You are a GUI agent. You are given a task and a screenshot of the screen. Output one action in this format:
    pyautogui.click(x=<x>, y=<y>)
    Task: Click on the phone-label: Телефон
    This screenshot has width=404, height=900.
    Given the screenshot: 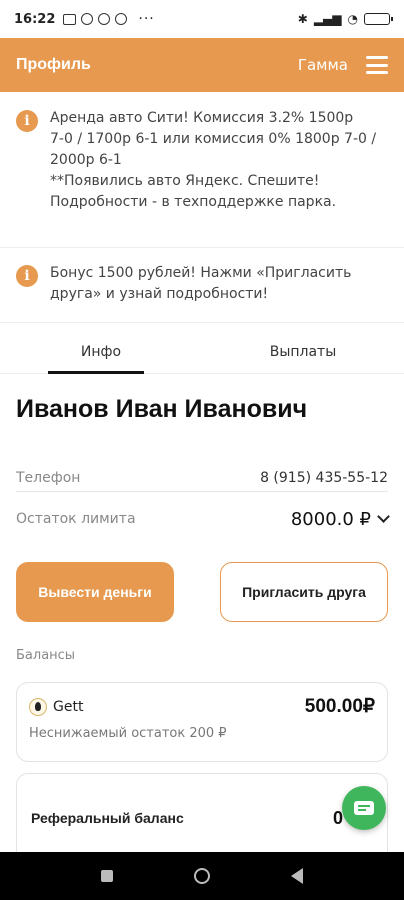 What is the action you would take?
    pyautogui.click(x=48, y=477)
    